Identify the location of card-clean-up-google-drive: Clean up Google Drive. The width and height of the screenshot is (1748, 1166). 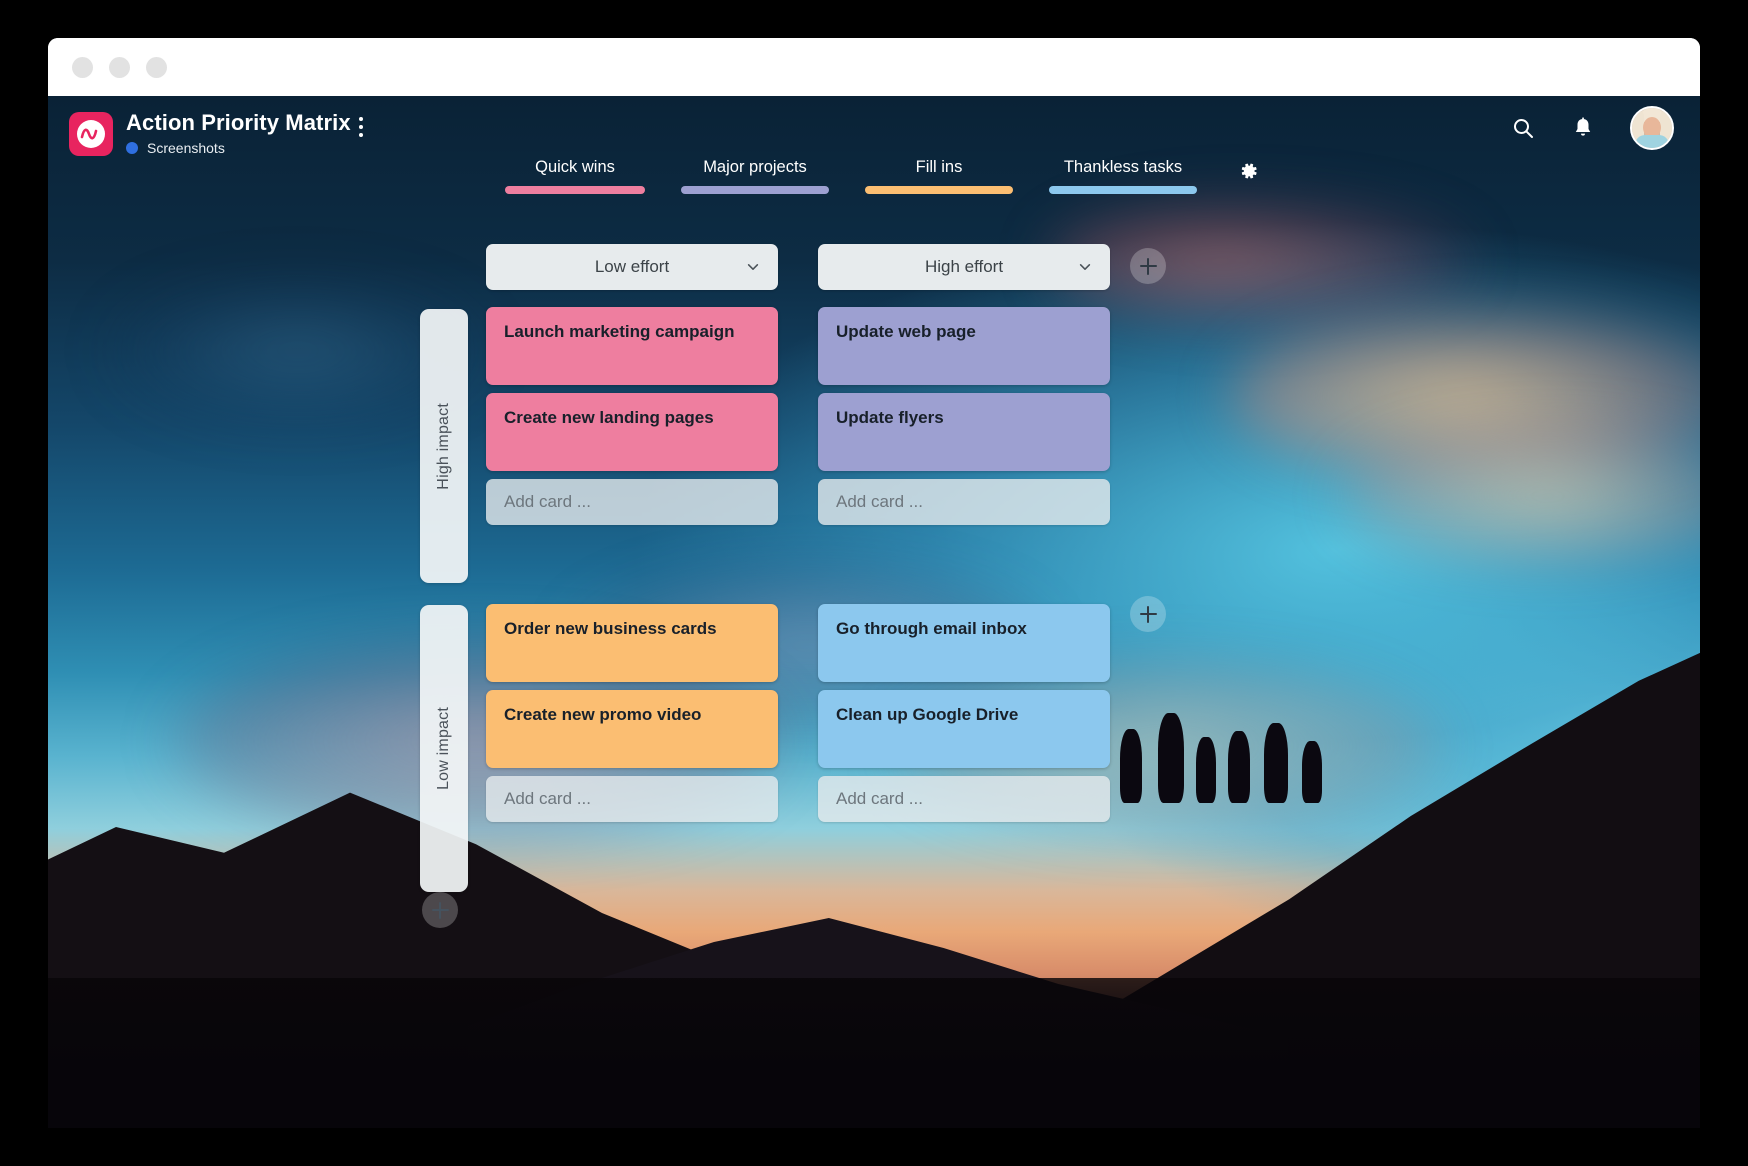
(964, 729).